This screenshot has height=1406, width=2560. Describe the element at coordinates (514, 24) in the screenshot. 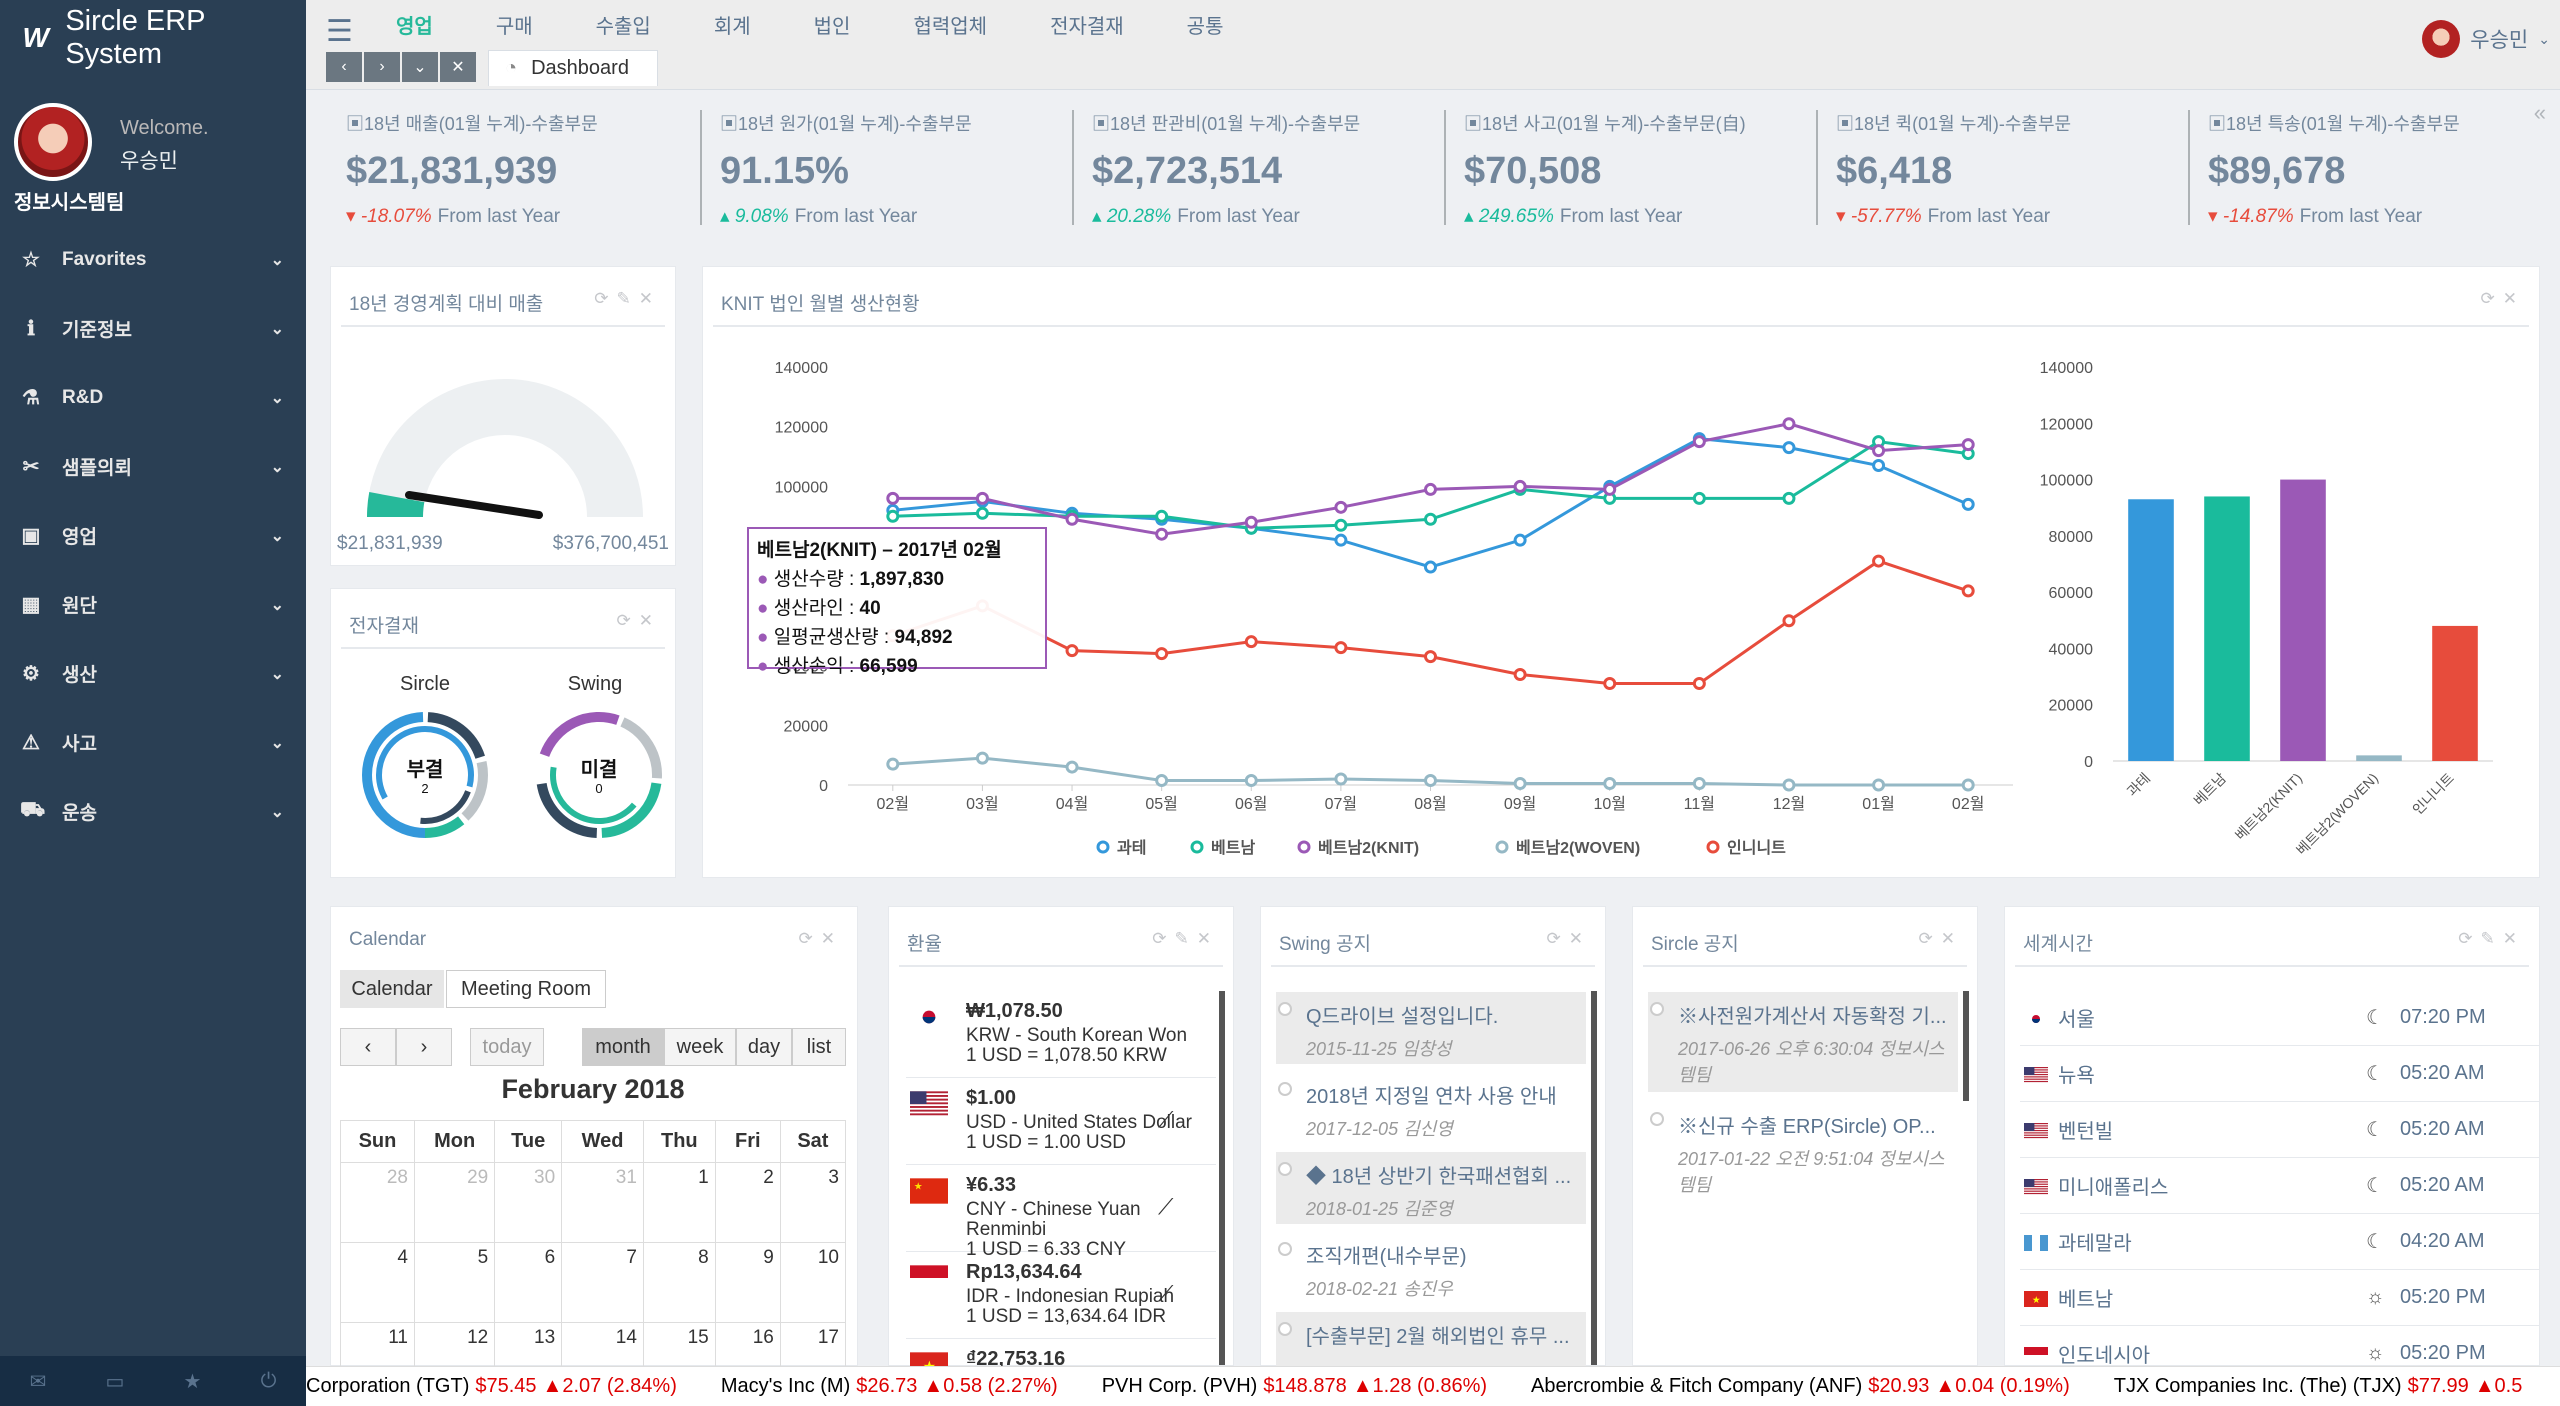

I see `tab-module-1: 구매` at that location.